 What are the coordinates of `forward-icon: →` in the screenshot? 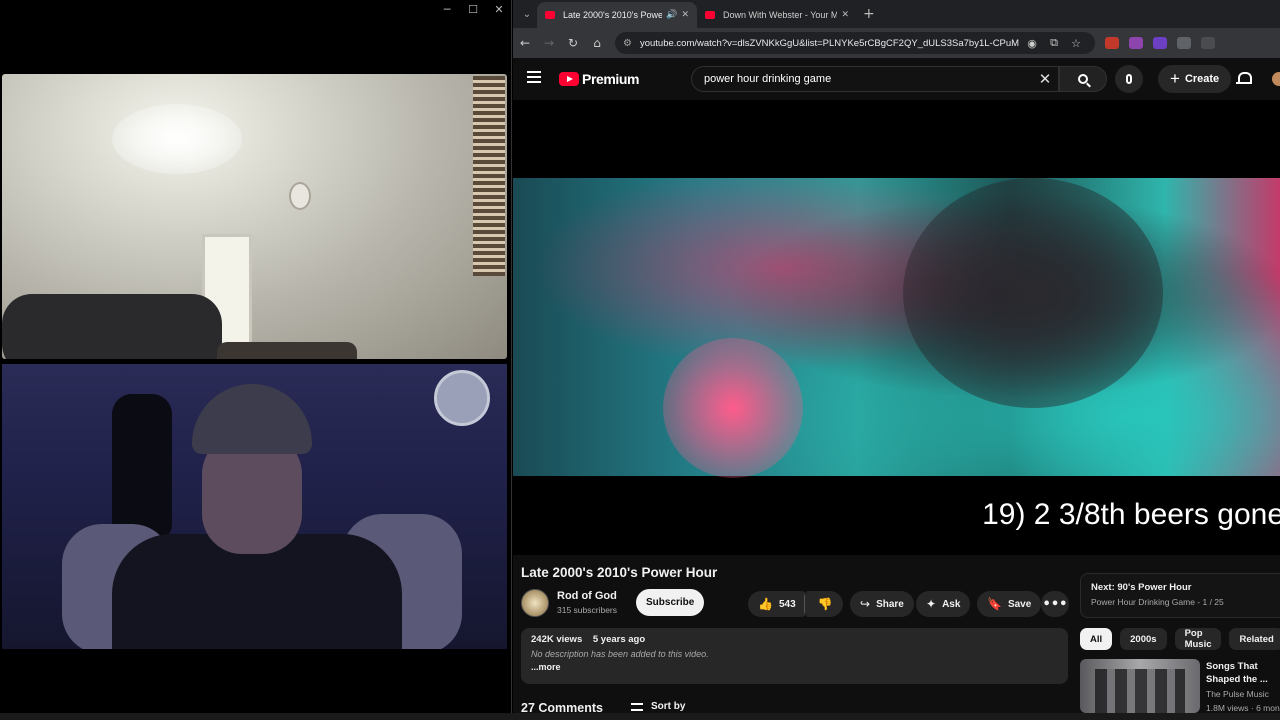 It's located at (549, 43).